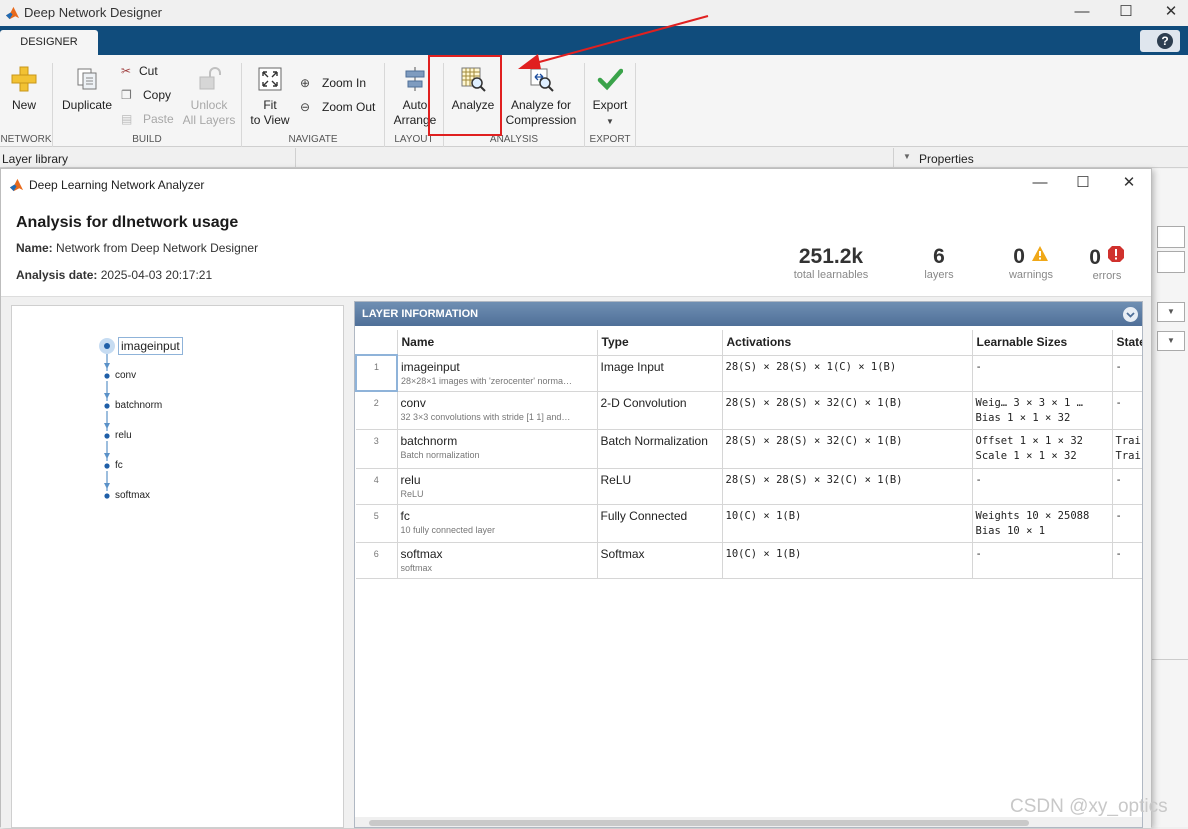 The image size is (1188, 829). I want to click on graph-node-batchnorm: batchnorm, so click(138, 405).